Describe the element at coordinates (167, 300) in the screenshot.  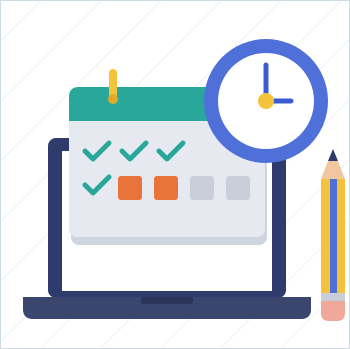
I see `laptop-trackpad-notch` at that location.